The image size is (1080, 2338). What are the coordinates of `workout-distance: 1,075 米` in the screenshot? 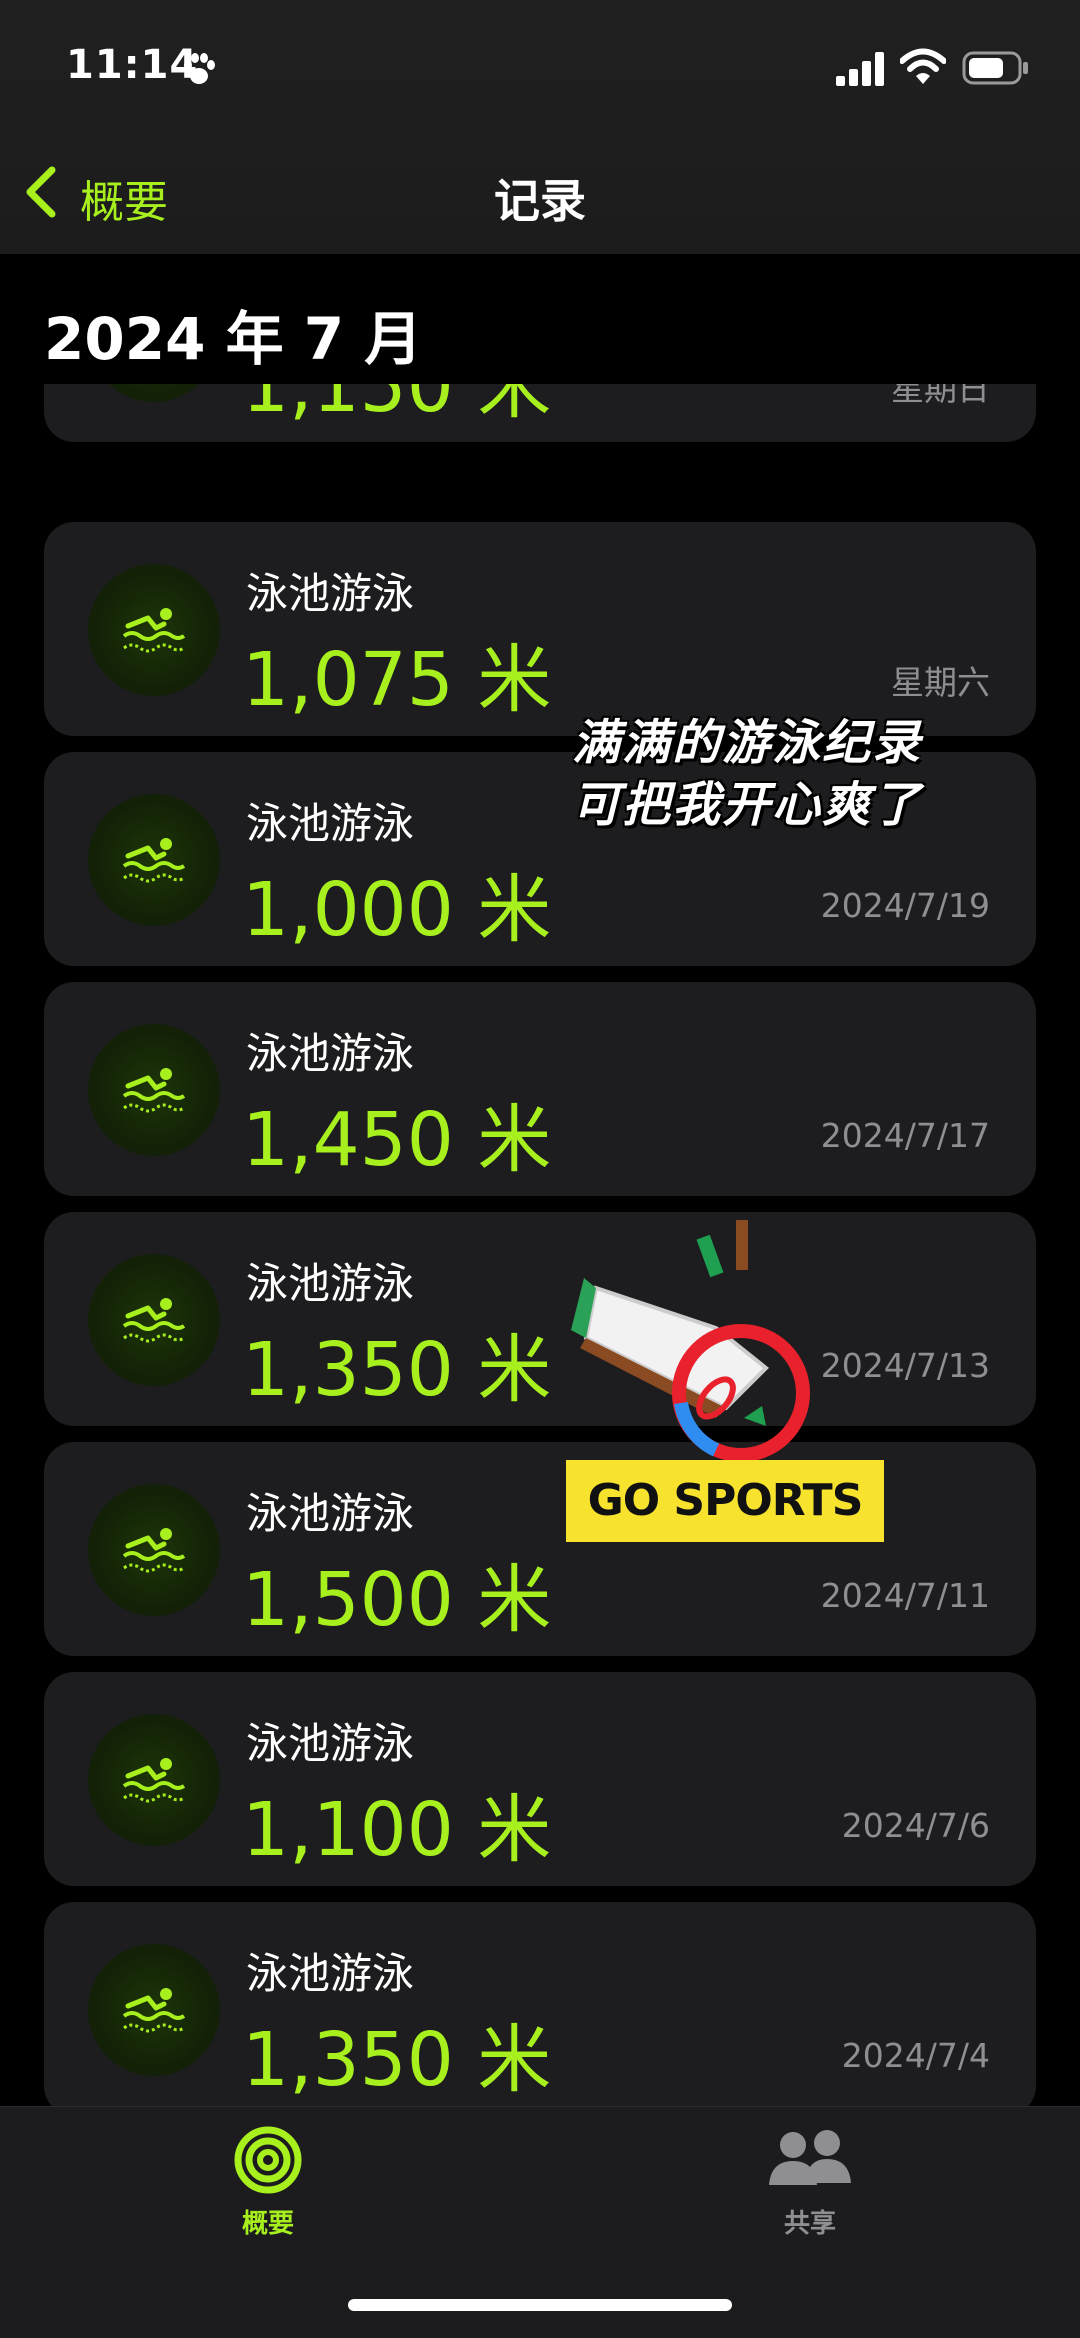 It's located at (397, 680).